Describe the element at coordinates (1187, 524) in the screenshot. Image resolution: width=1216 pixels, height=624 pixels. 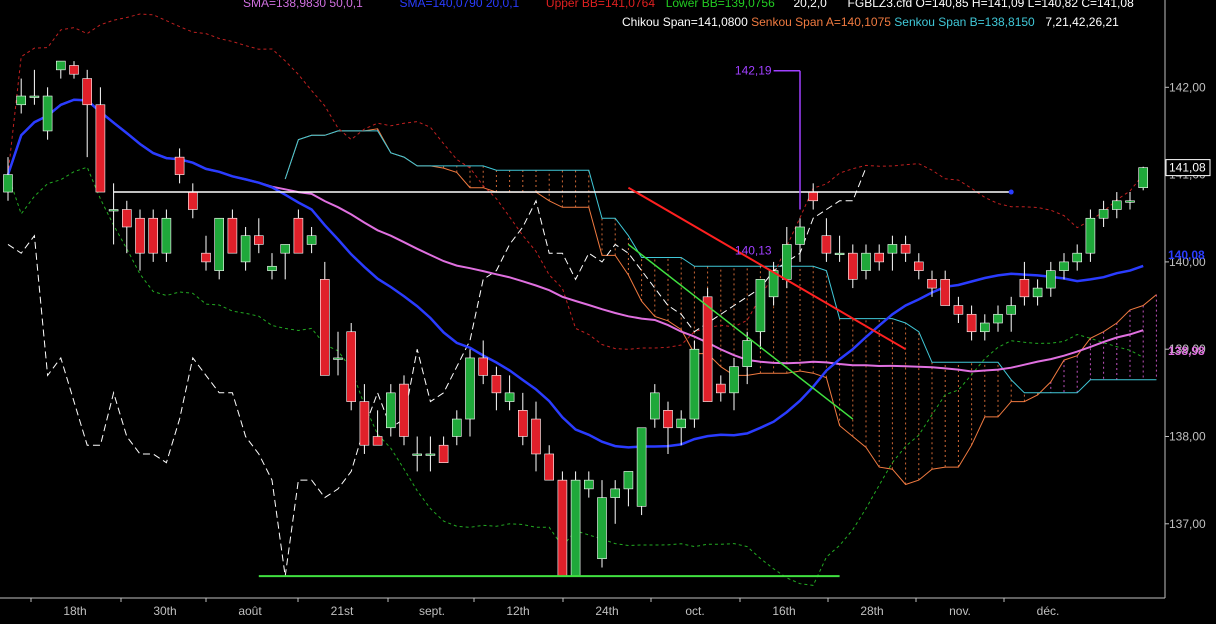
I see `y-tick-label: 137,00` at that location.